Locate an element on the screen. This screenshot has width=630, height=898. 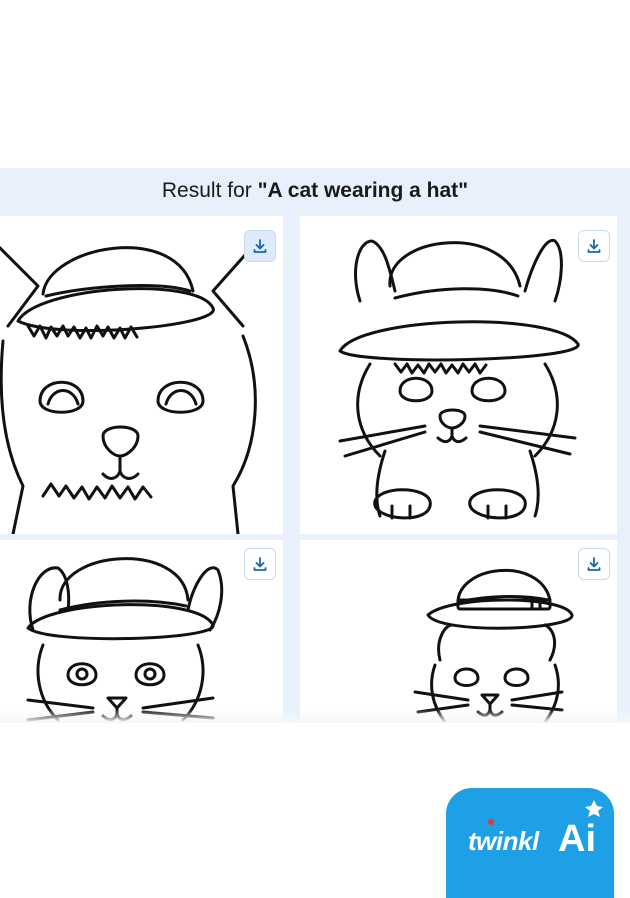
twinkl-logo-text: twinkl is located at coordinates (503, 841).